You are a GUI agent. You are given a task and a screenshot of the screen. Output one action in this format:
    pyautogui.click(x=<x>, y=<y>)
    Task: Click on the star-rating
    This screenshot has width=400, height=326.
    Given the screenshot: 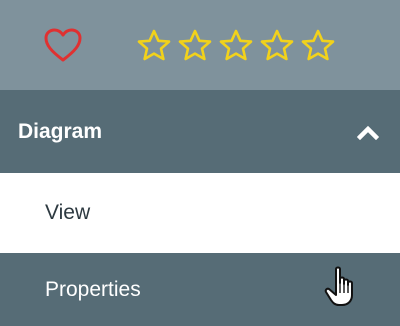 What is the action you would take?
    pyautogui.click(x=235, y=45)
    